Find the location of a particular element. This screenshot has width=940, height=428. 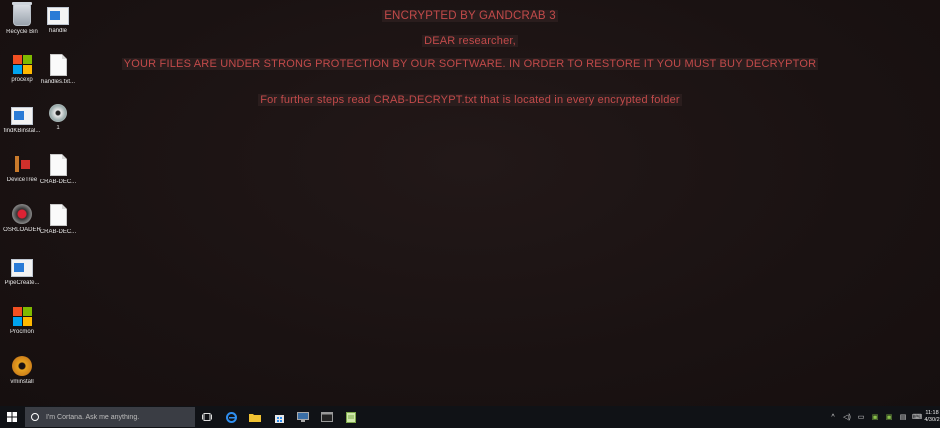

system-tray: ^ ◁) ▭ ▣ ▣ ▤ ⌨ 11:18 4/30/2 is located at coordinates (883, 417).